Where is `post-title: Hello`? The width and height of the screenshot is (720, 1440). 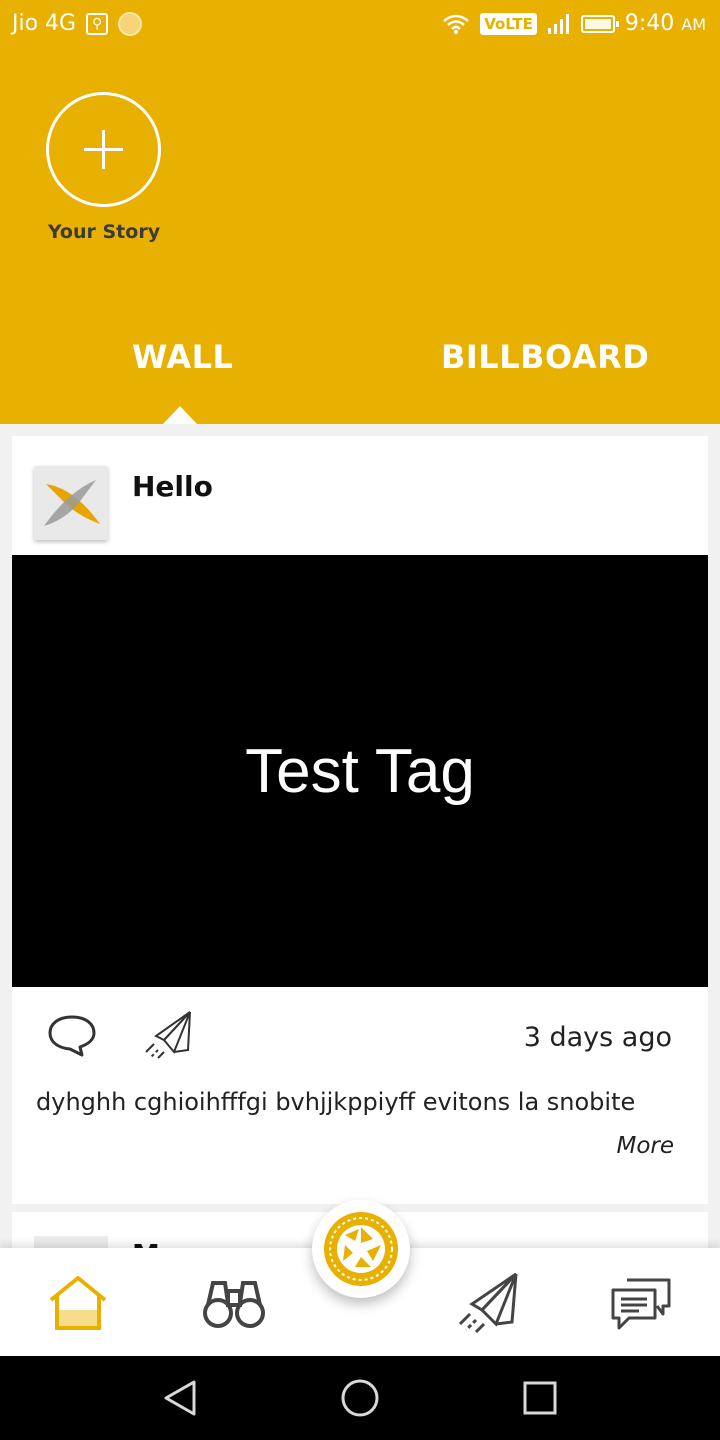 post-title: Hello is located at coordinates (172, 486).